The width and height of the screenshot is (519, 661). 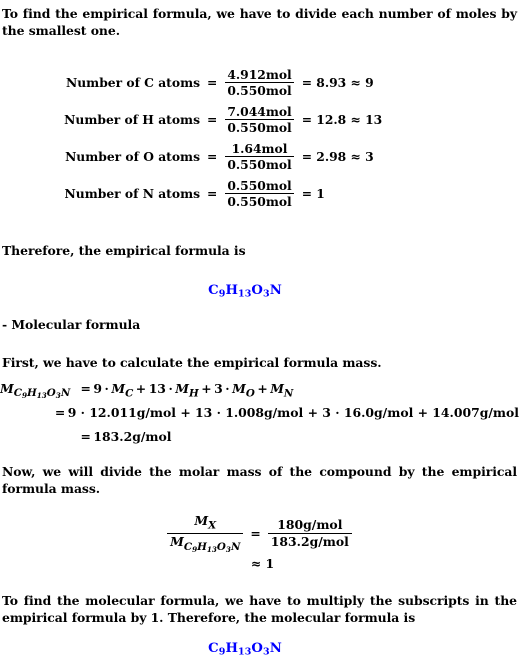 I want to click on mass-ratio-right-numerator: 180g/mol, so click(x=310, y=525).